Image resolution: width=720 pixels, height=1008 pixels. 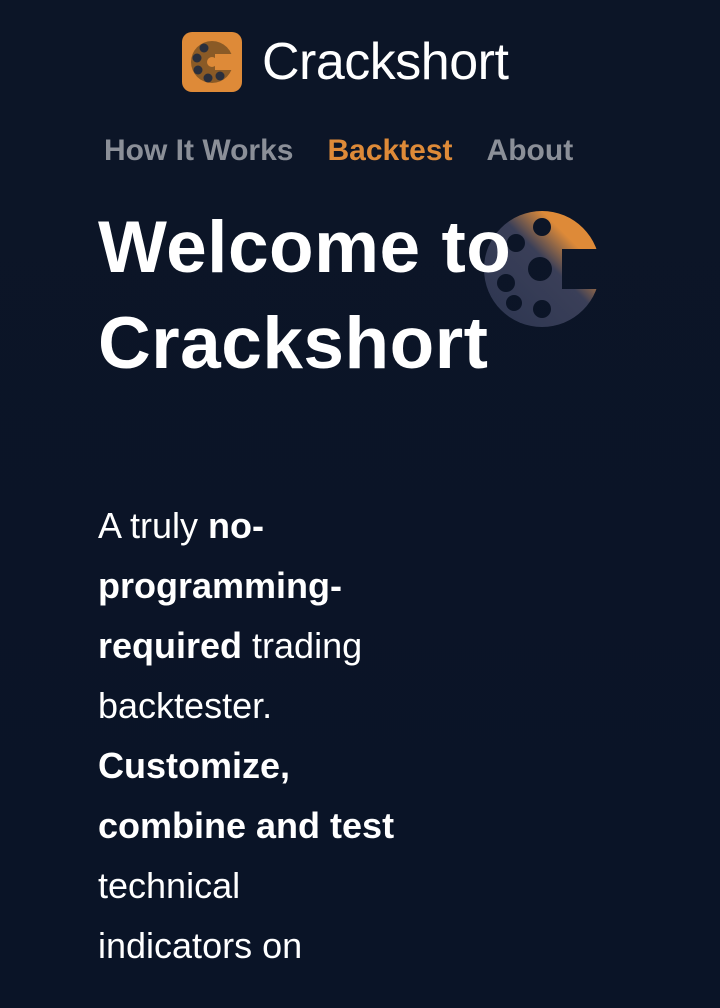 I want to click on brand-logo-link: Crackshort, so click(x=345, y=62).